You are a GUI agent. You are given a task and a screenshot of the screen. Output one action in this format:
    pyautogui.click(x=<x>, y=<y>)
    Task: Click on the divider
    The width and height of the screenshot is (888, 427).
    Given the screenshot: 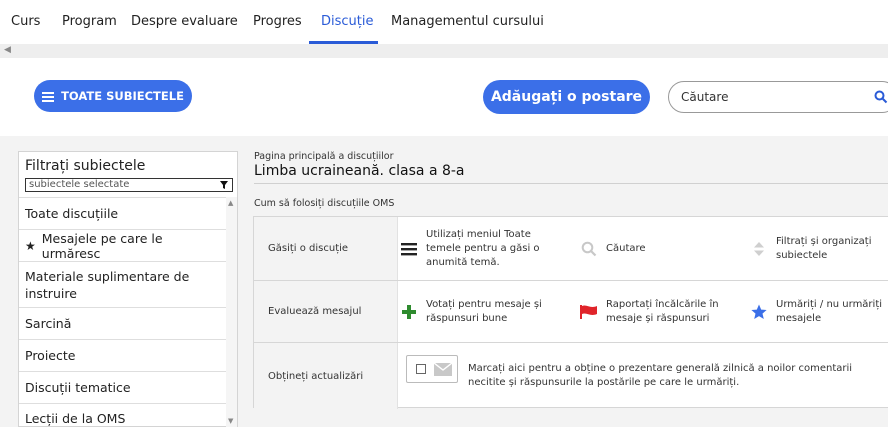 What is the action you would take?
    pyautogui.click(x=571, y=183)
    